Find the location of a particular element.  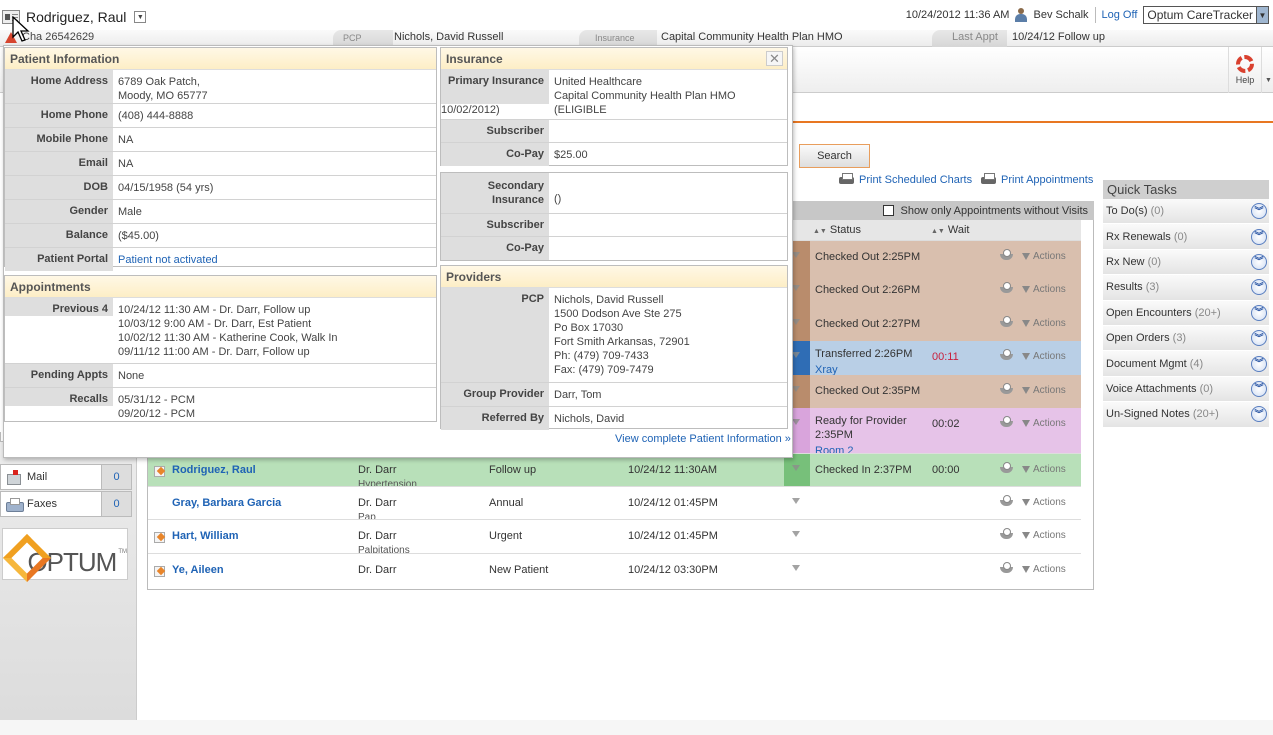

quick-task-item: Document Mgmt (4) ︾ is located at coordinates (1186, 364).